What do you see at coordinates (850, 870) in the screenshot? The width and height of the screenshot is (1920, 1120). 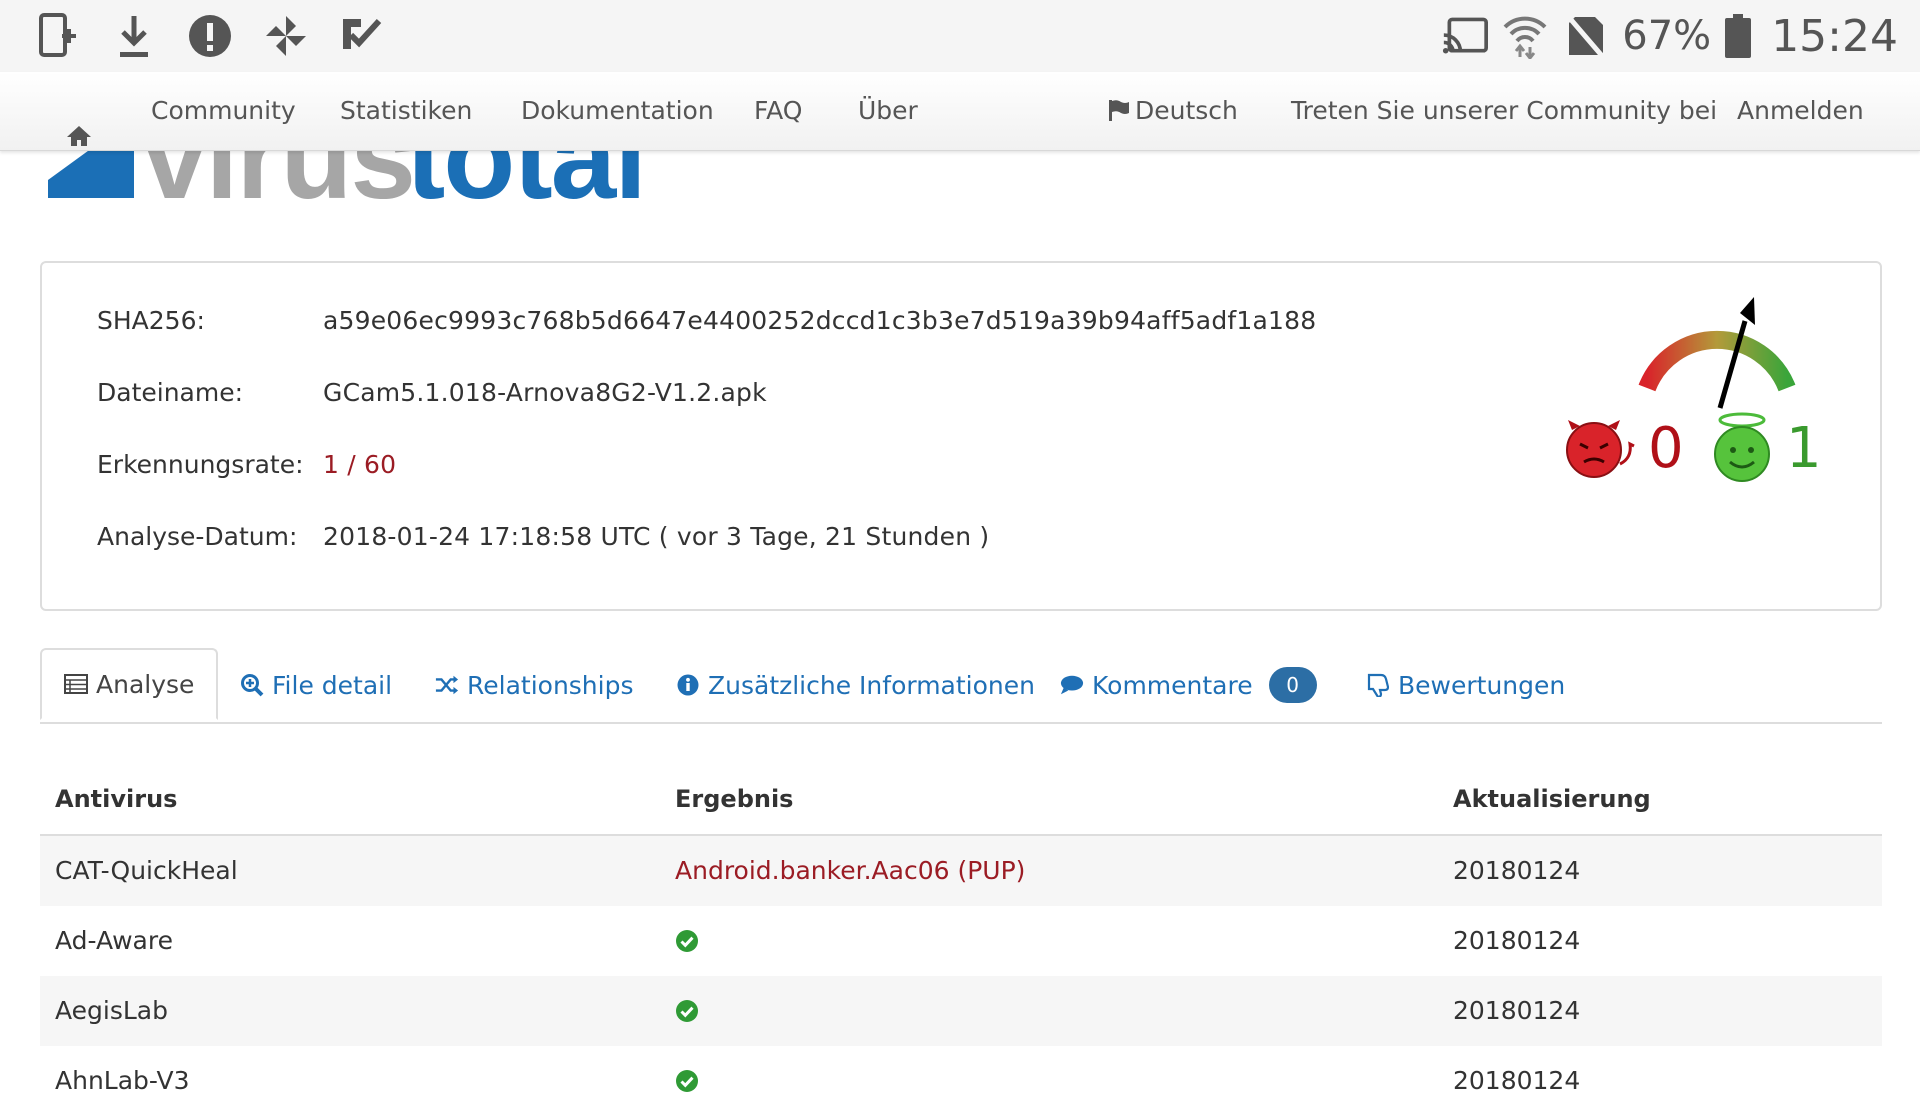 I see `detection-result: Android.banker.Aac06 (PUP)` at bounding box center [850, 870].